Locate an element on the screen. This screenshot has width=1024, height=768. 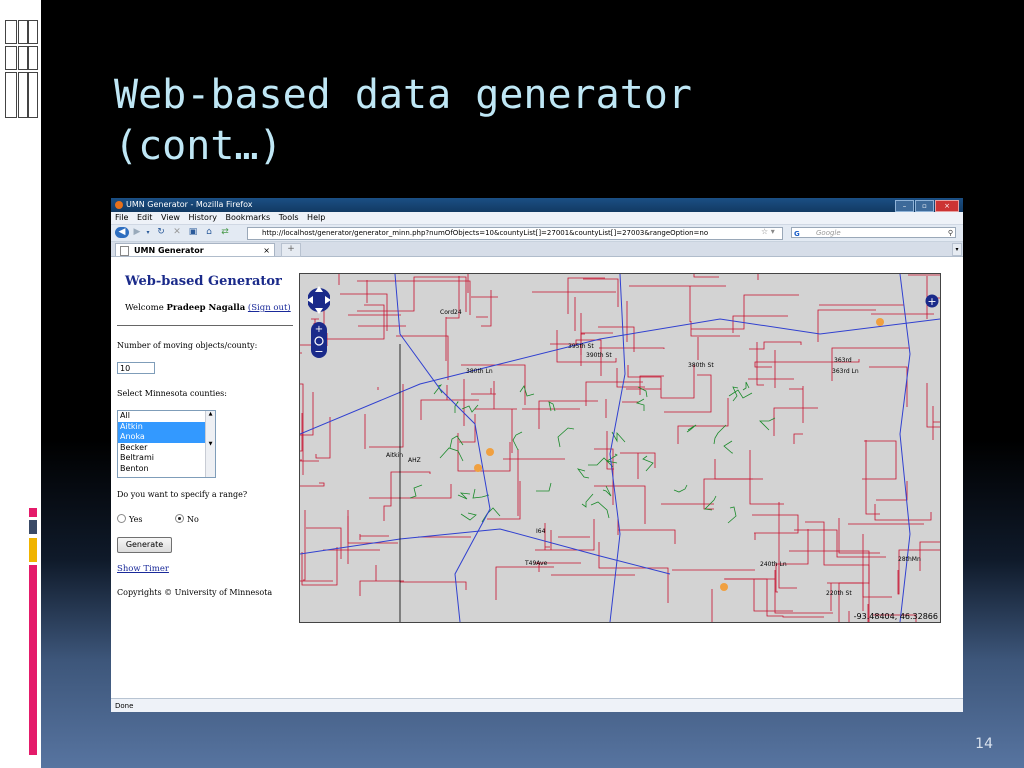
status-bar: Done is located at coordinates (537, 705).